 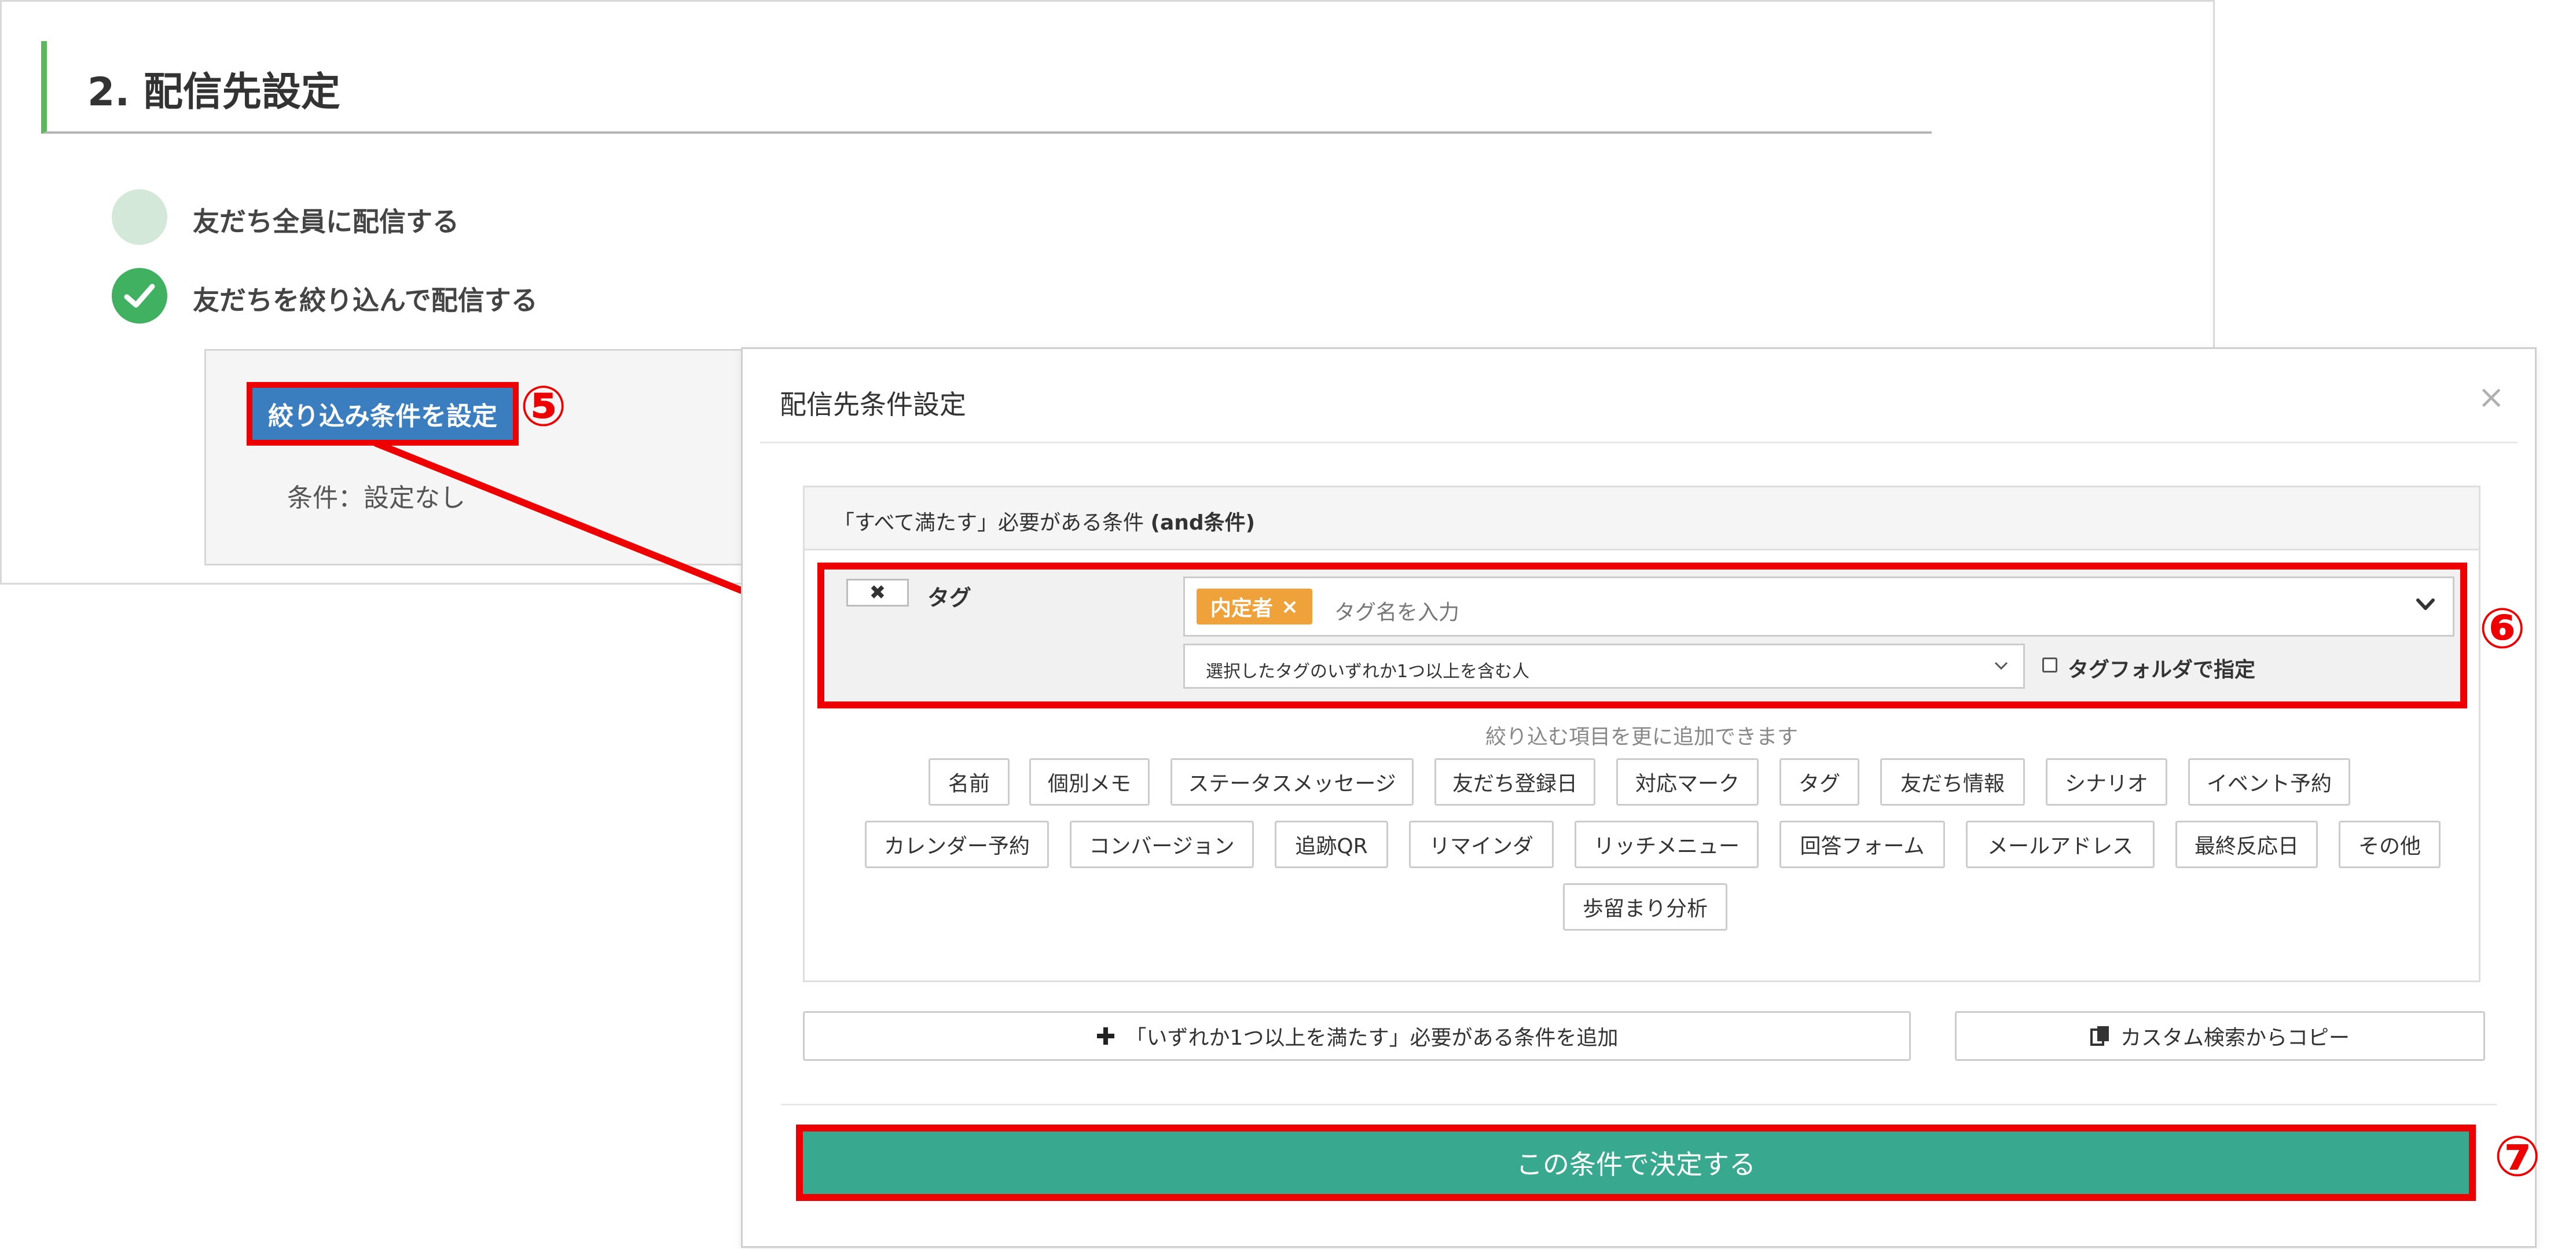 I want to click on condition-type-label: タグ, so click(x=949, y=598).